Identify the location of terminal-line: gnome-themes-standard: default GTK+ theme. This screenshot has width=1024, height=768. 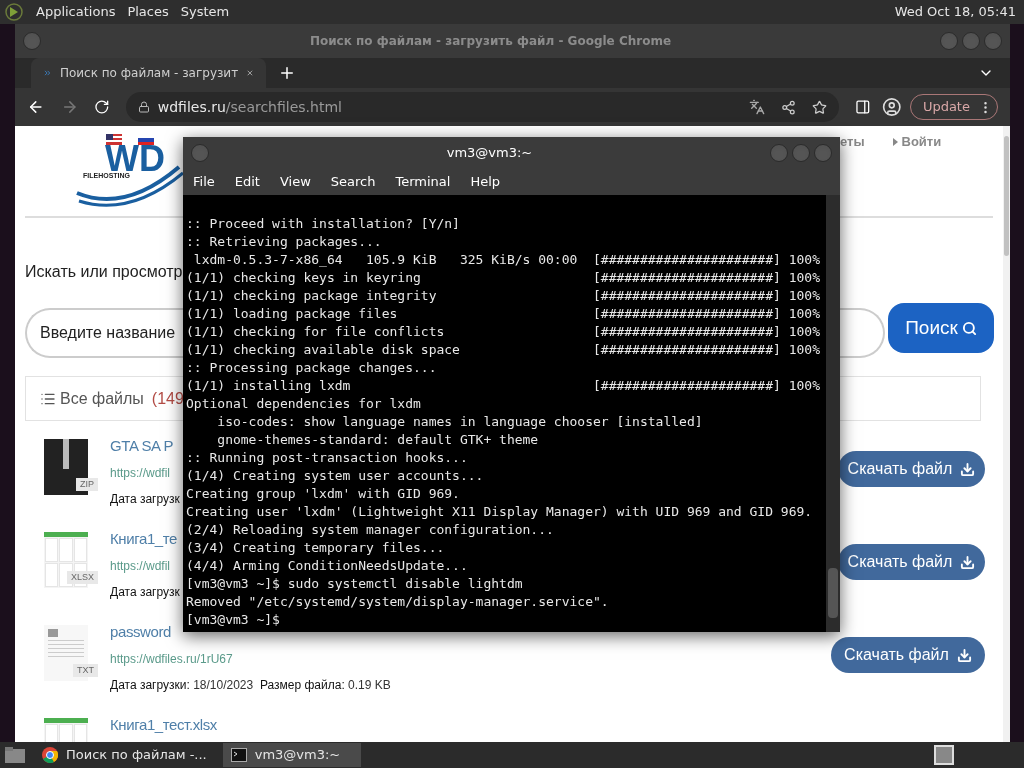
(377, 440).